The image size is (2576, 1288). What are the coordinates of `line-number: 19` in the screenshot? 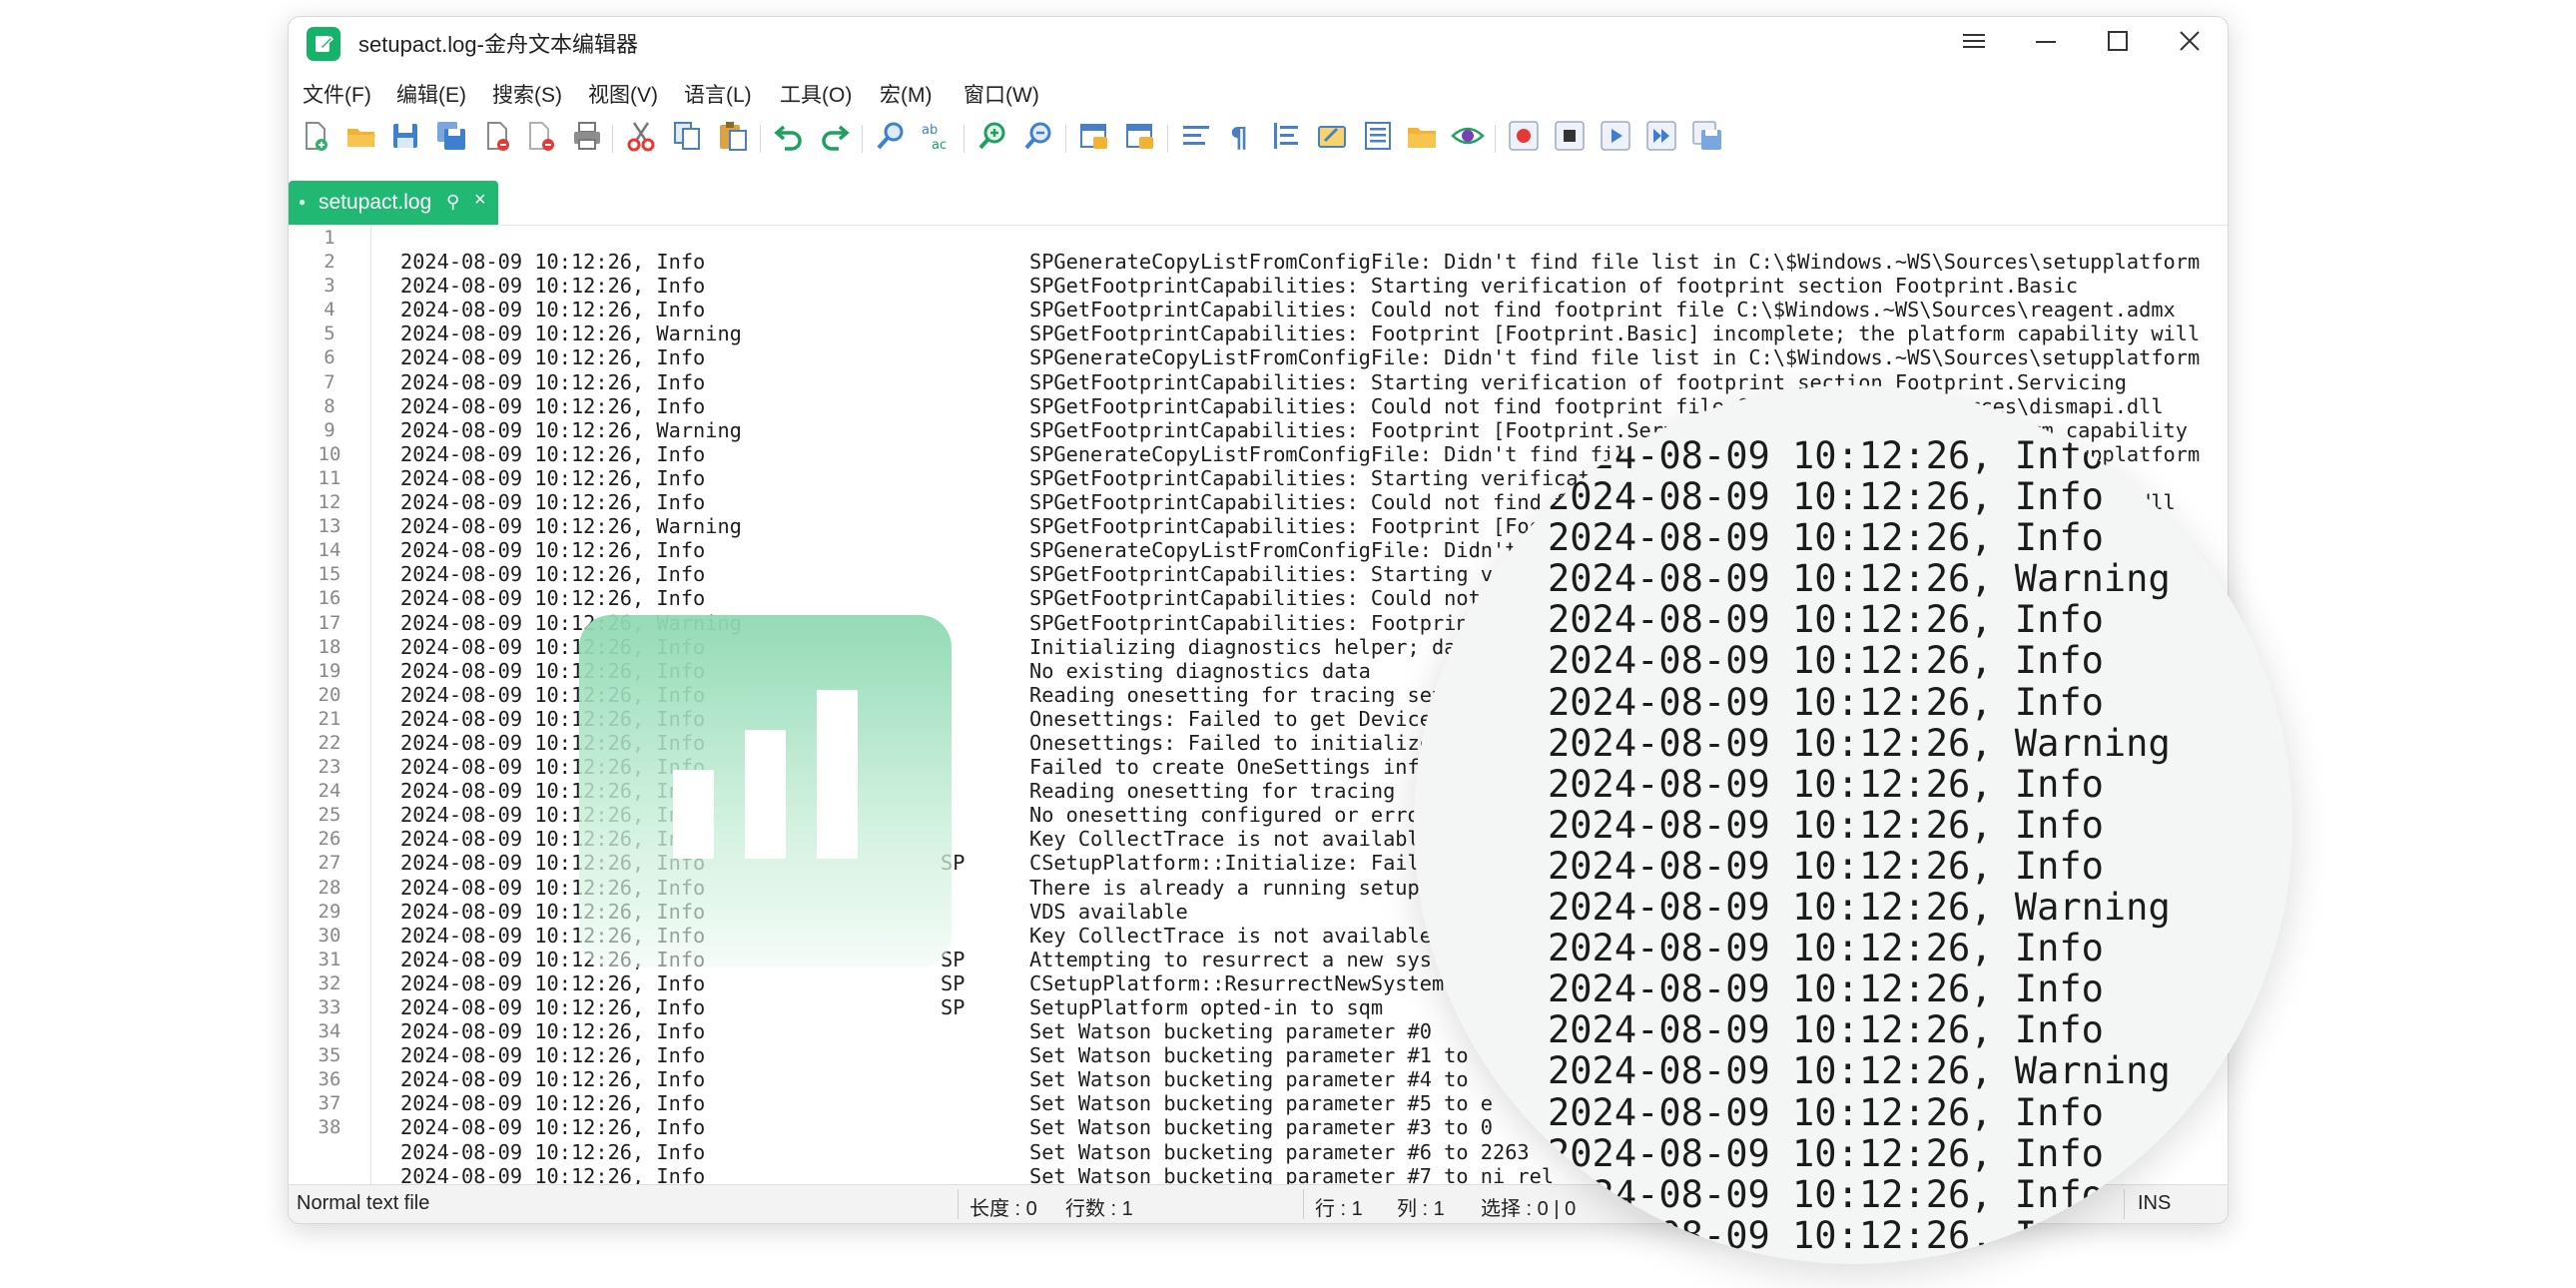 It's located at (329, 670).